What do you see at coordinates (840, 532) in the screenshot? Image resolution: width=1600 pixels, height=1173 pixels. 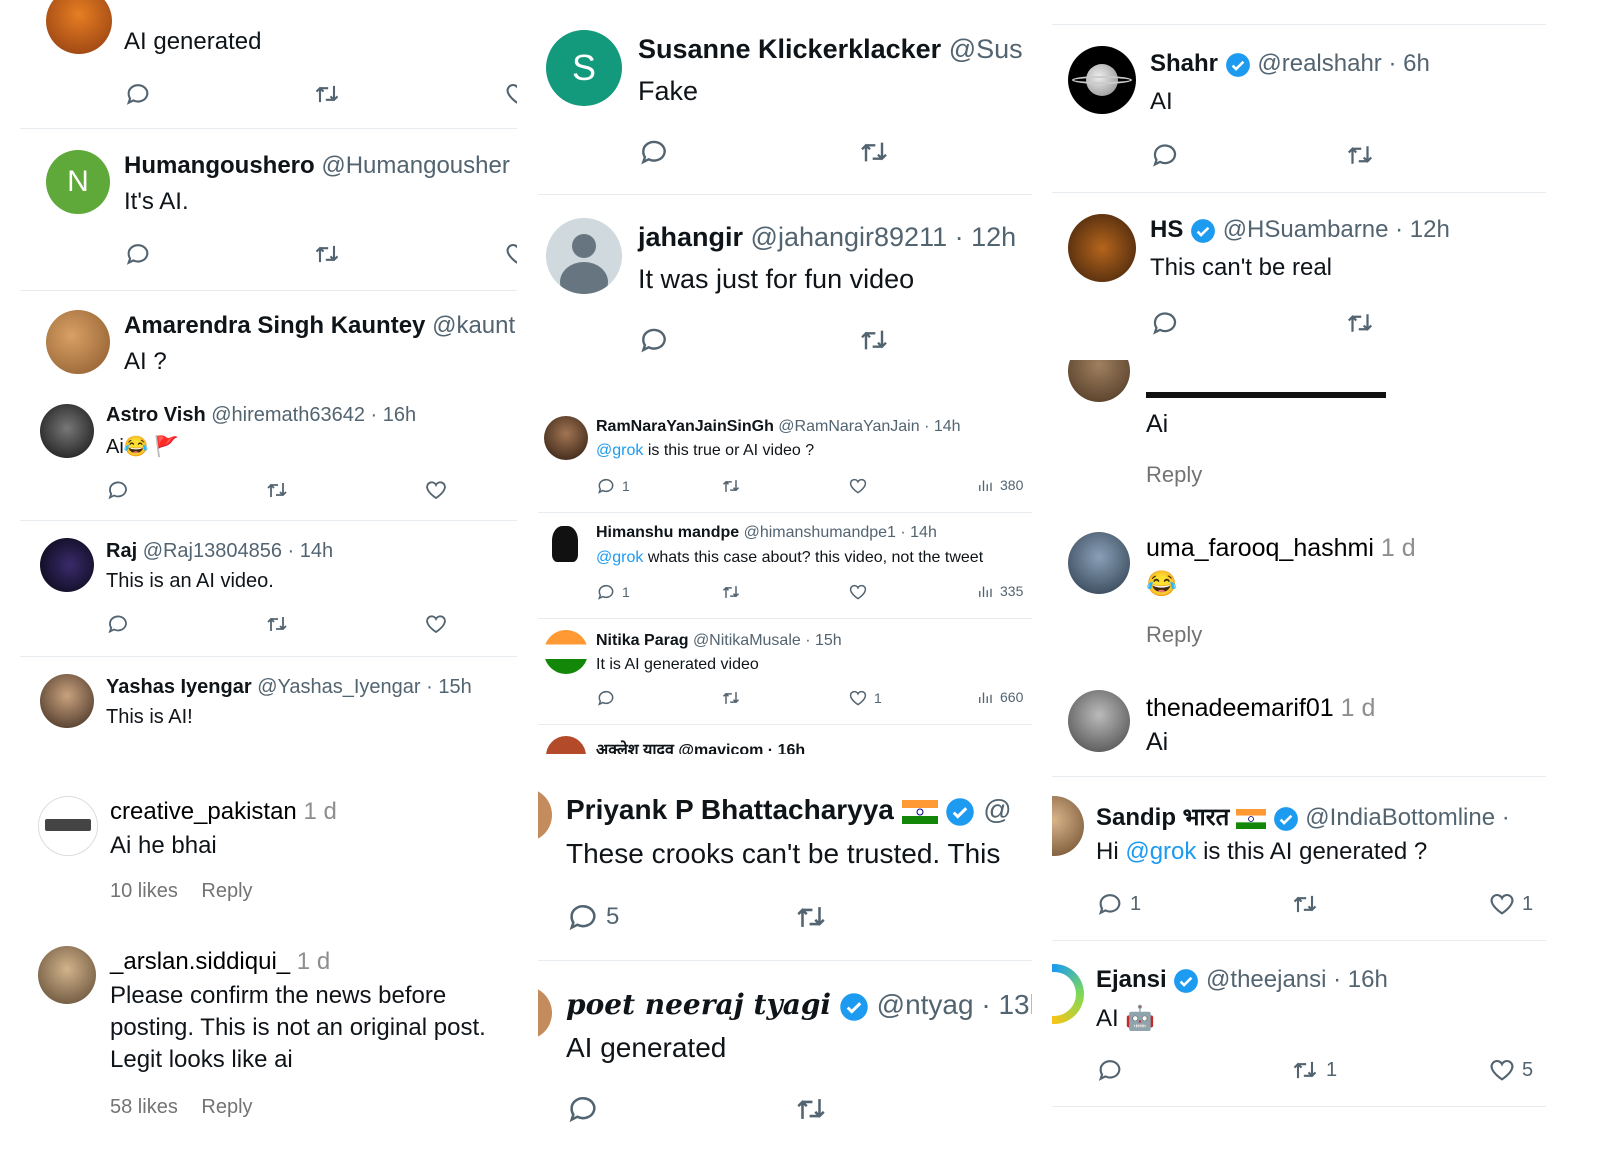 I see `handle: @himanshumandpe1 · 14h` at bounding box center [840, 532].